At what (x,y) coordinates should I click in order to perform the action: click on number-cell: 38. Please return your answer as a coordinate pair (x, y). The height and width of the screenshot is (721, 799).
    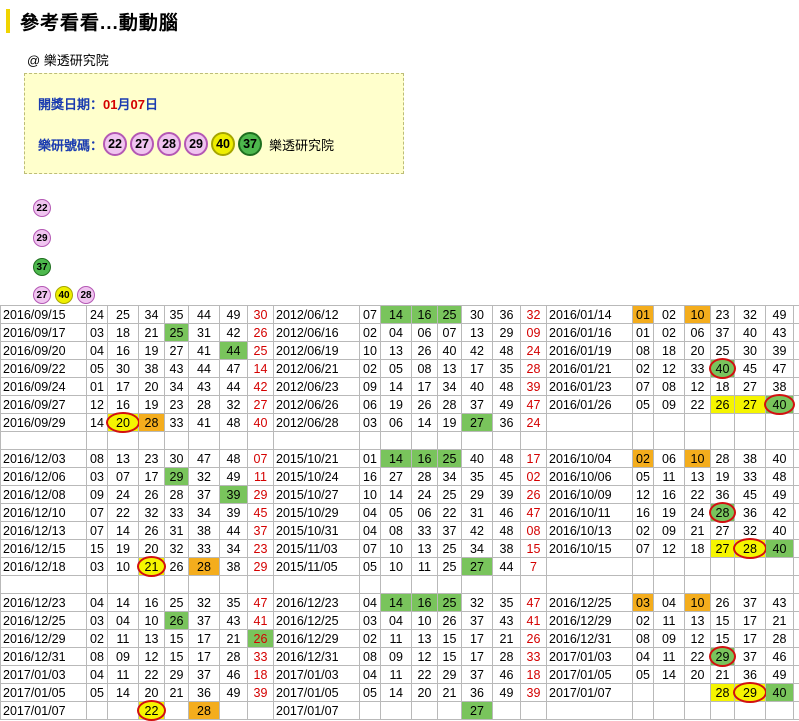
    Looking at the image, I should click on (507, 549).